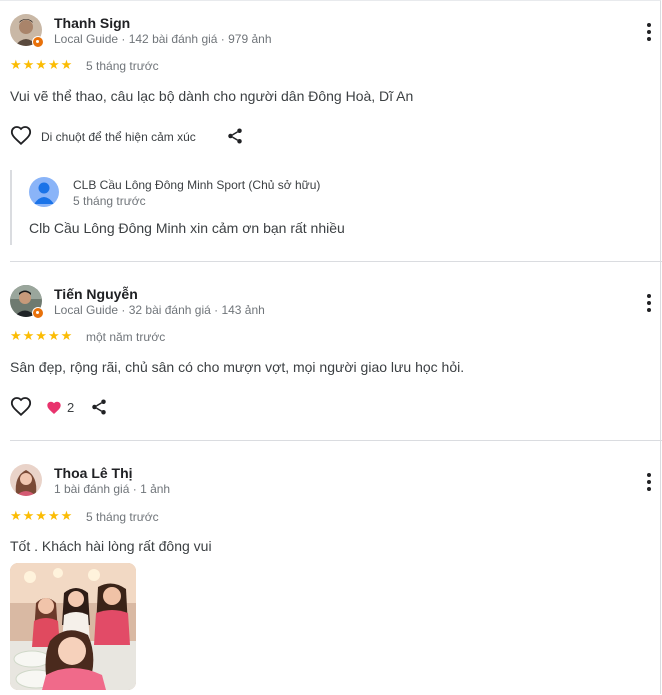 This screenshot has height=695, width=662. Describe the element at coordinates (111, 546) in the screenshot. I see `review-text: Tốt . Khách hài lòng rất đông vui` at that location.